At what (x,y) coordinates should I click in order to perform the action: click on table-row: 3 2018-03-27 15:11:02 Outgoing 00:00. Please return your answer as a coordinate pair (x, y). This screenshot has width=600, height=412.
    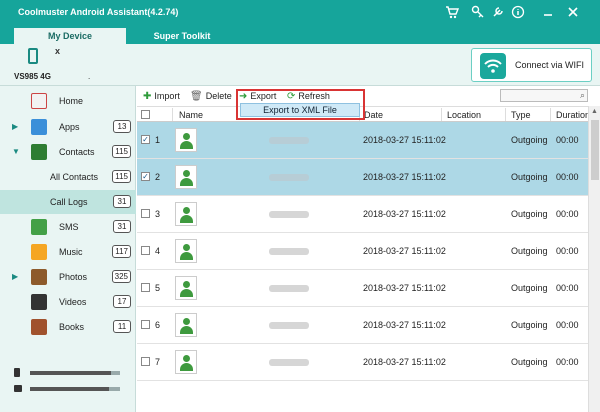
    Looking at the image, I should click on (362, 214).